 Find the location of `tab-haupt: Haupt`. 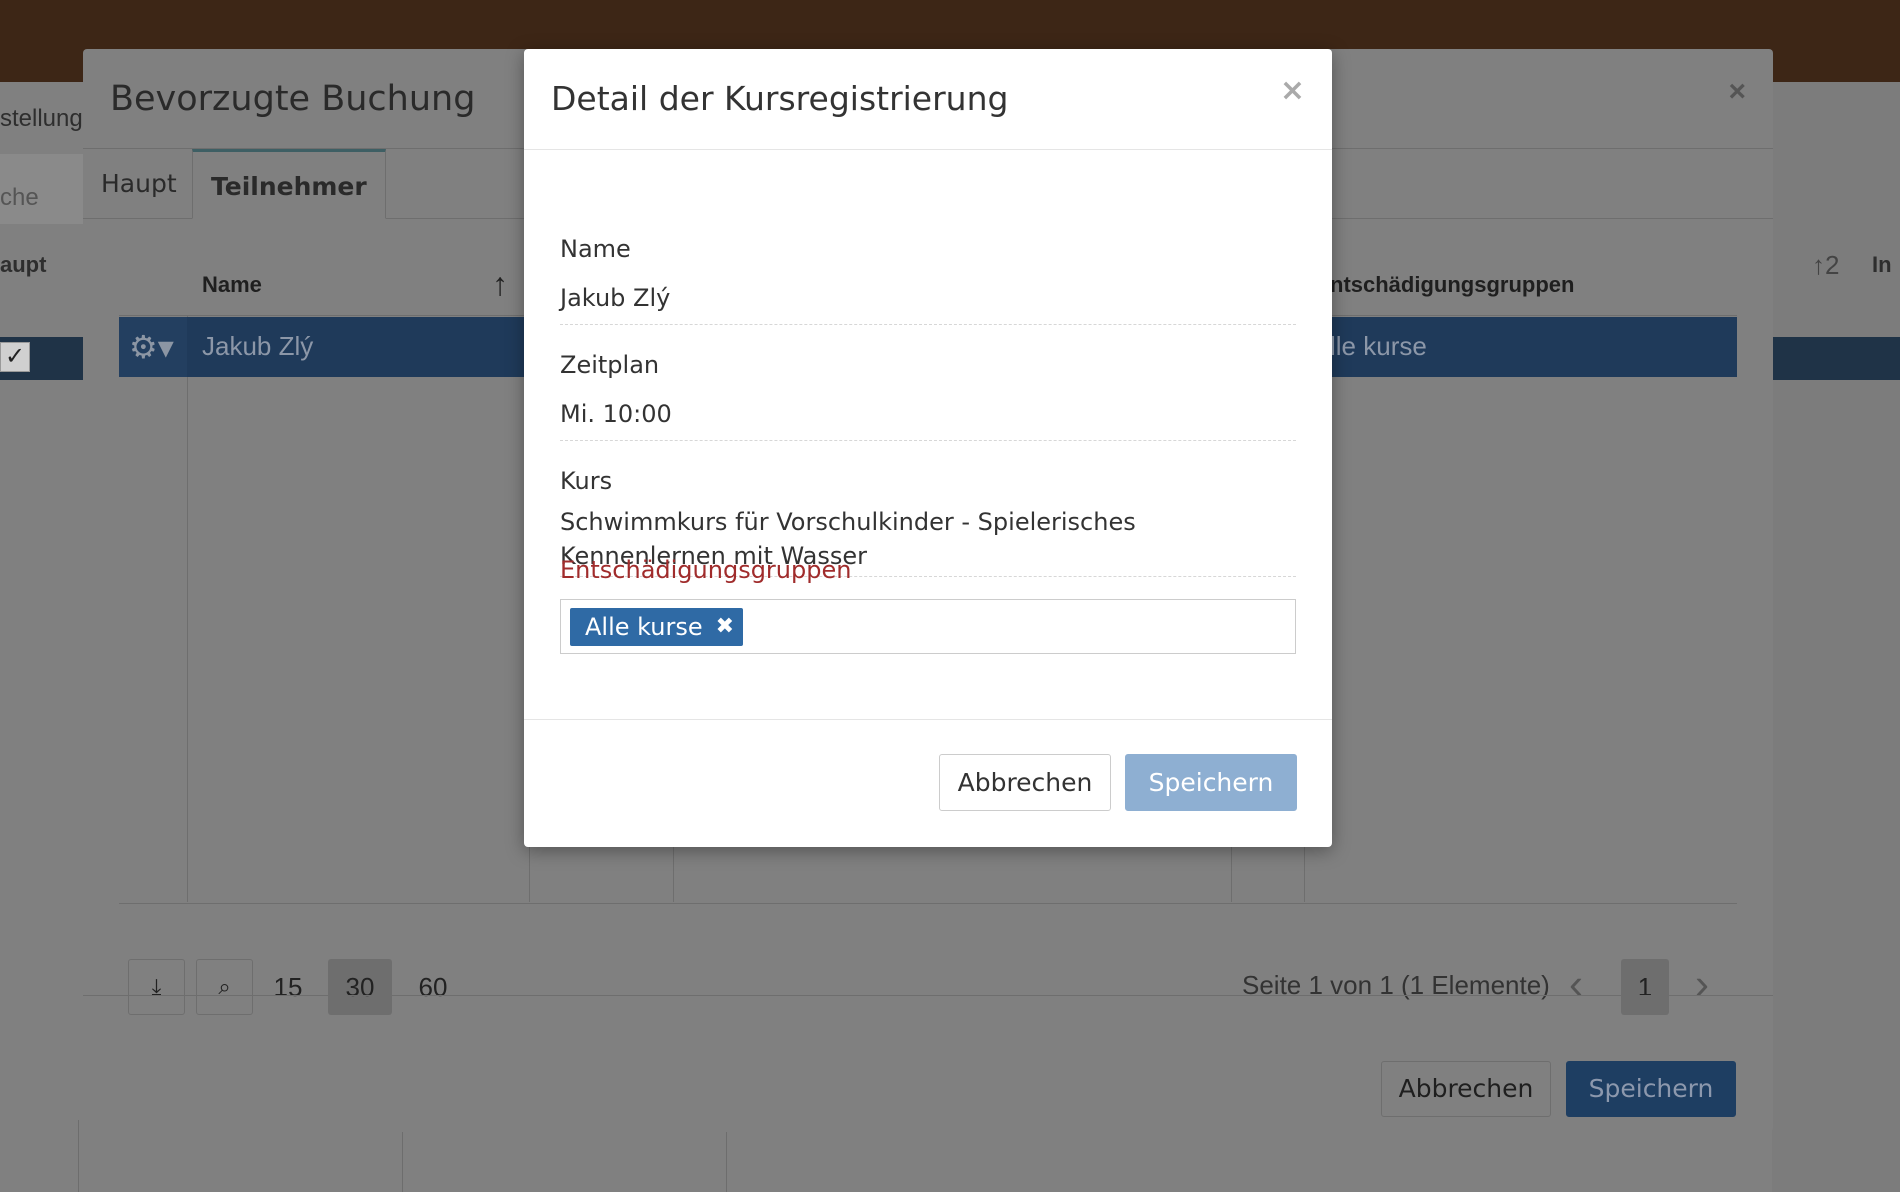

tab-haupt: Haupt is located at coordinates (139, 184).